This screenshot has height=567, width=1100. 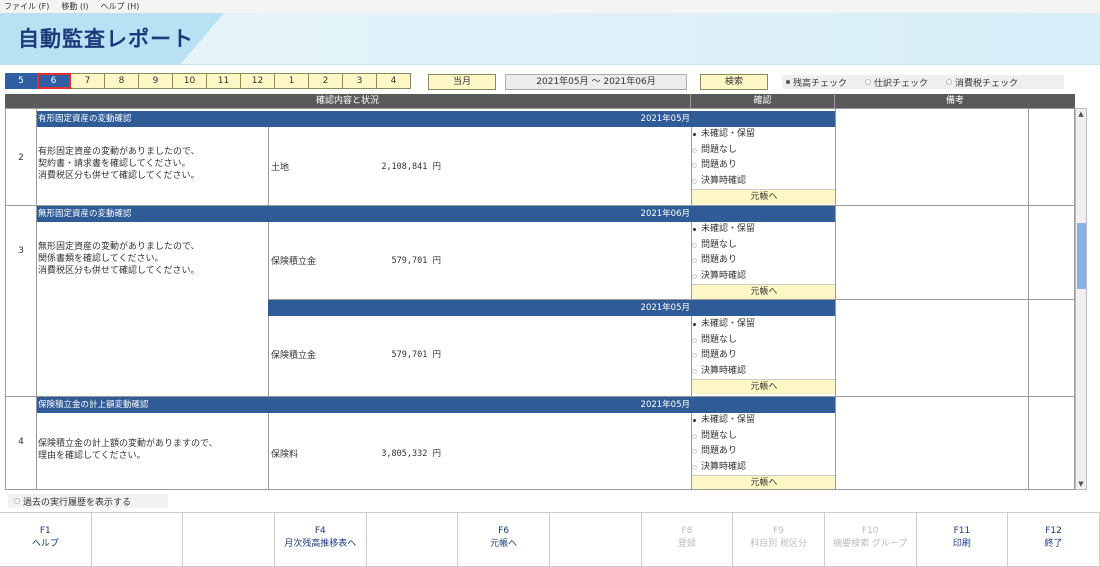 I want to click on current-month-button: 当月, so click(x=462, y=82).